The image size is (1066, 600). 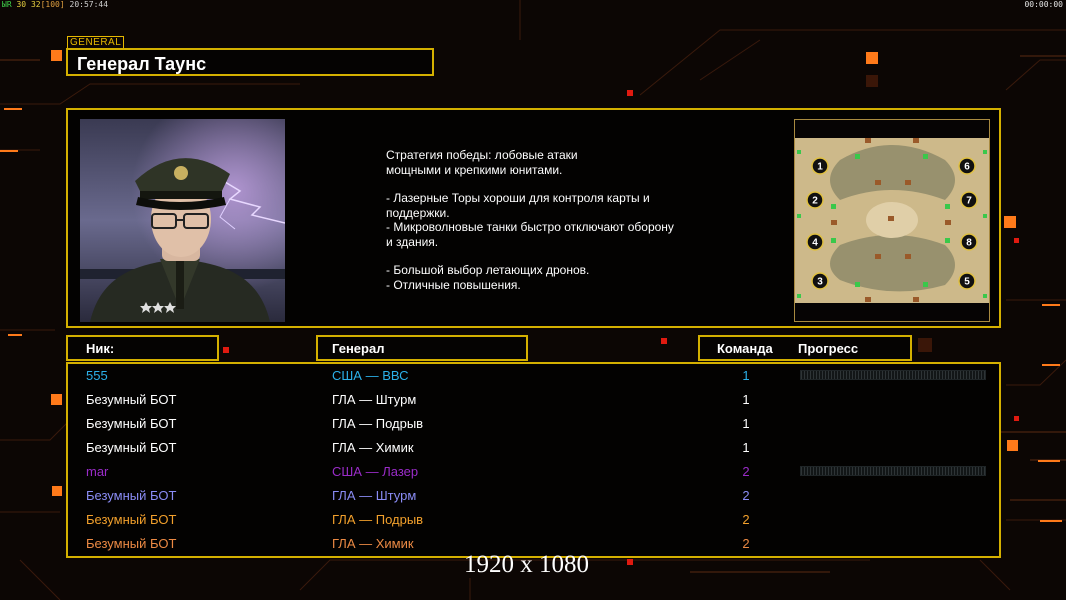 I want to click on map-slot-number: 4, so click(x=815, y=243).